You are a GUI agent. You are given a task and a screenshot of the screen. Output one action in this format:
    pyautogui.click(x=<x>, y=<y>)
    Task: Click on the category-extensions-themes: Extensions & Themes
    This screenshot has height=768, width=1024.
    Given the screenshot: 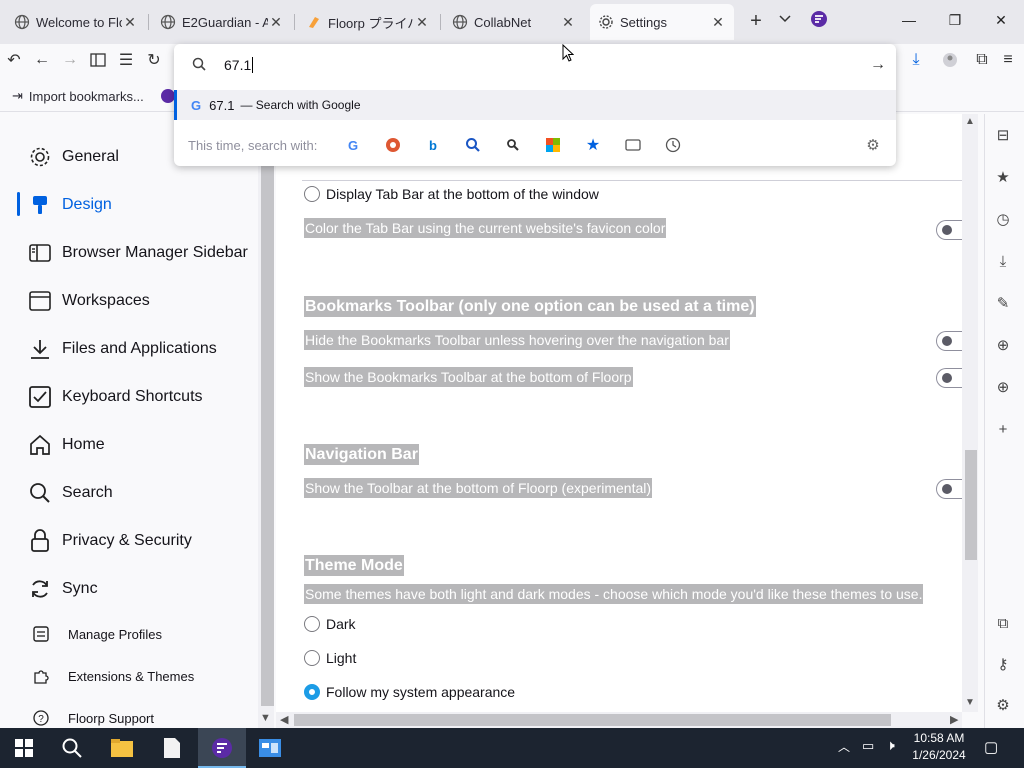 What is the action you would take?
    pyautogui.click(x=113, y=676)
    